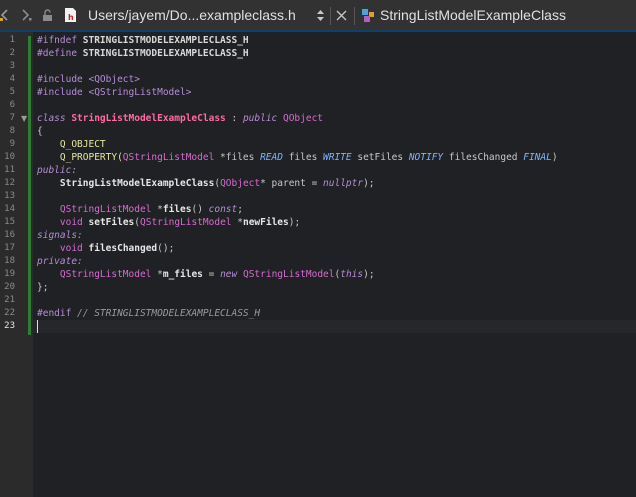  I want to click on header-file-icon: h, so click(70, 15).